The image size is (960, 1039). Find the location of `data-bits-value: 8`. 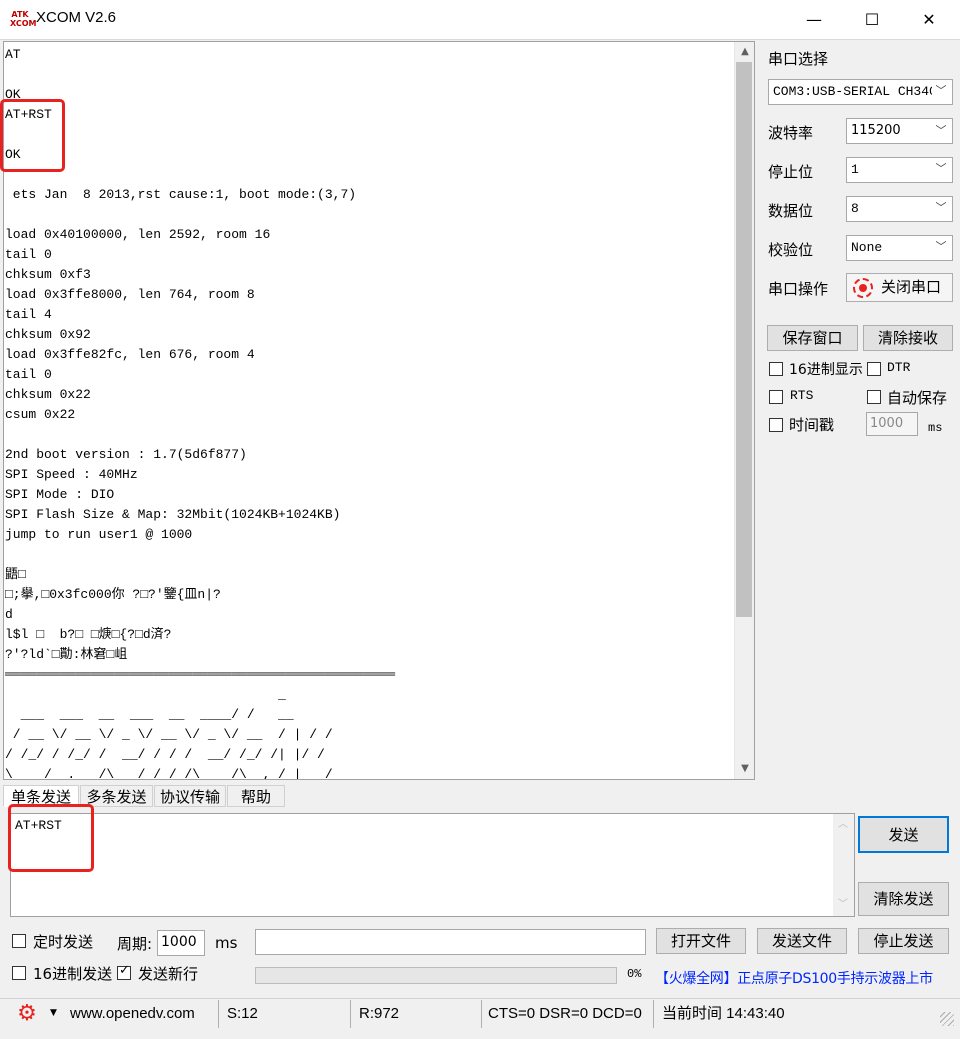

data-bits-value: 8 is located at coordinates (855, 208).